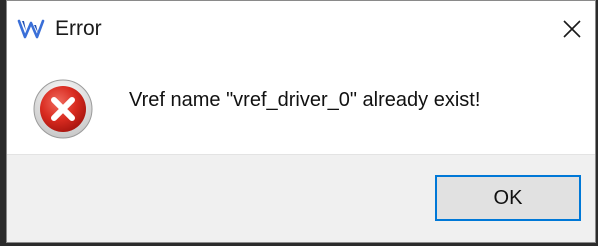  What do you see at coordinates (63, 109) in the screenshot?
I see `error-icon` at bounding box center [63, 109].